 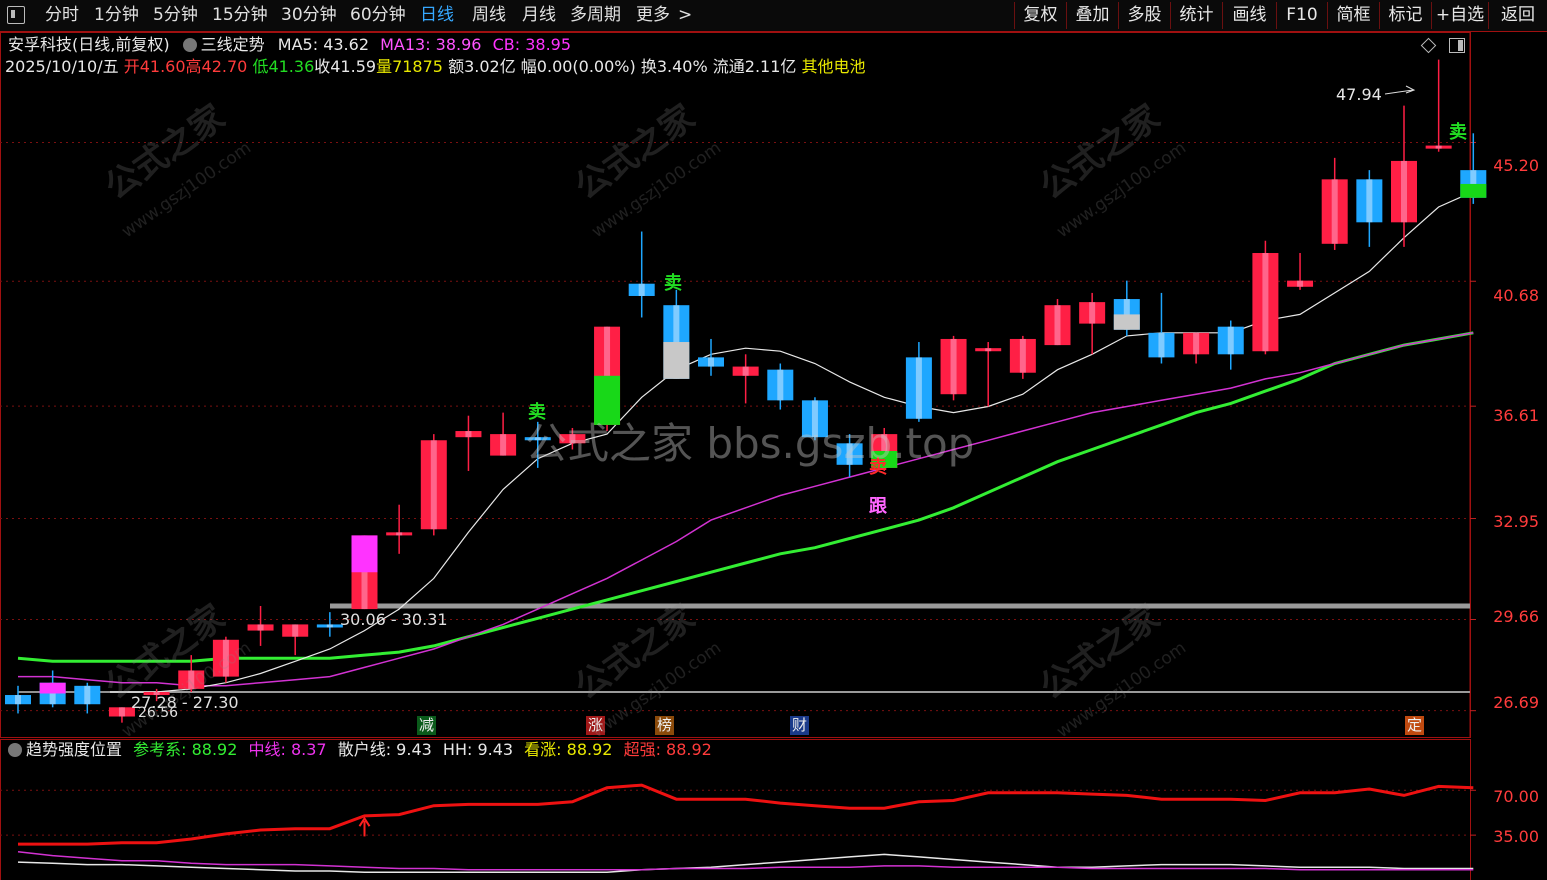 What do you see at coordinates (674, 66) in the screenshot?
I see `turnover-label: 换3.40%` at bounding box center [674, 66].